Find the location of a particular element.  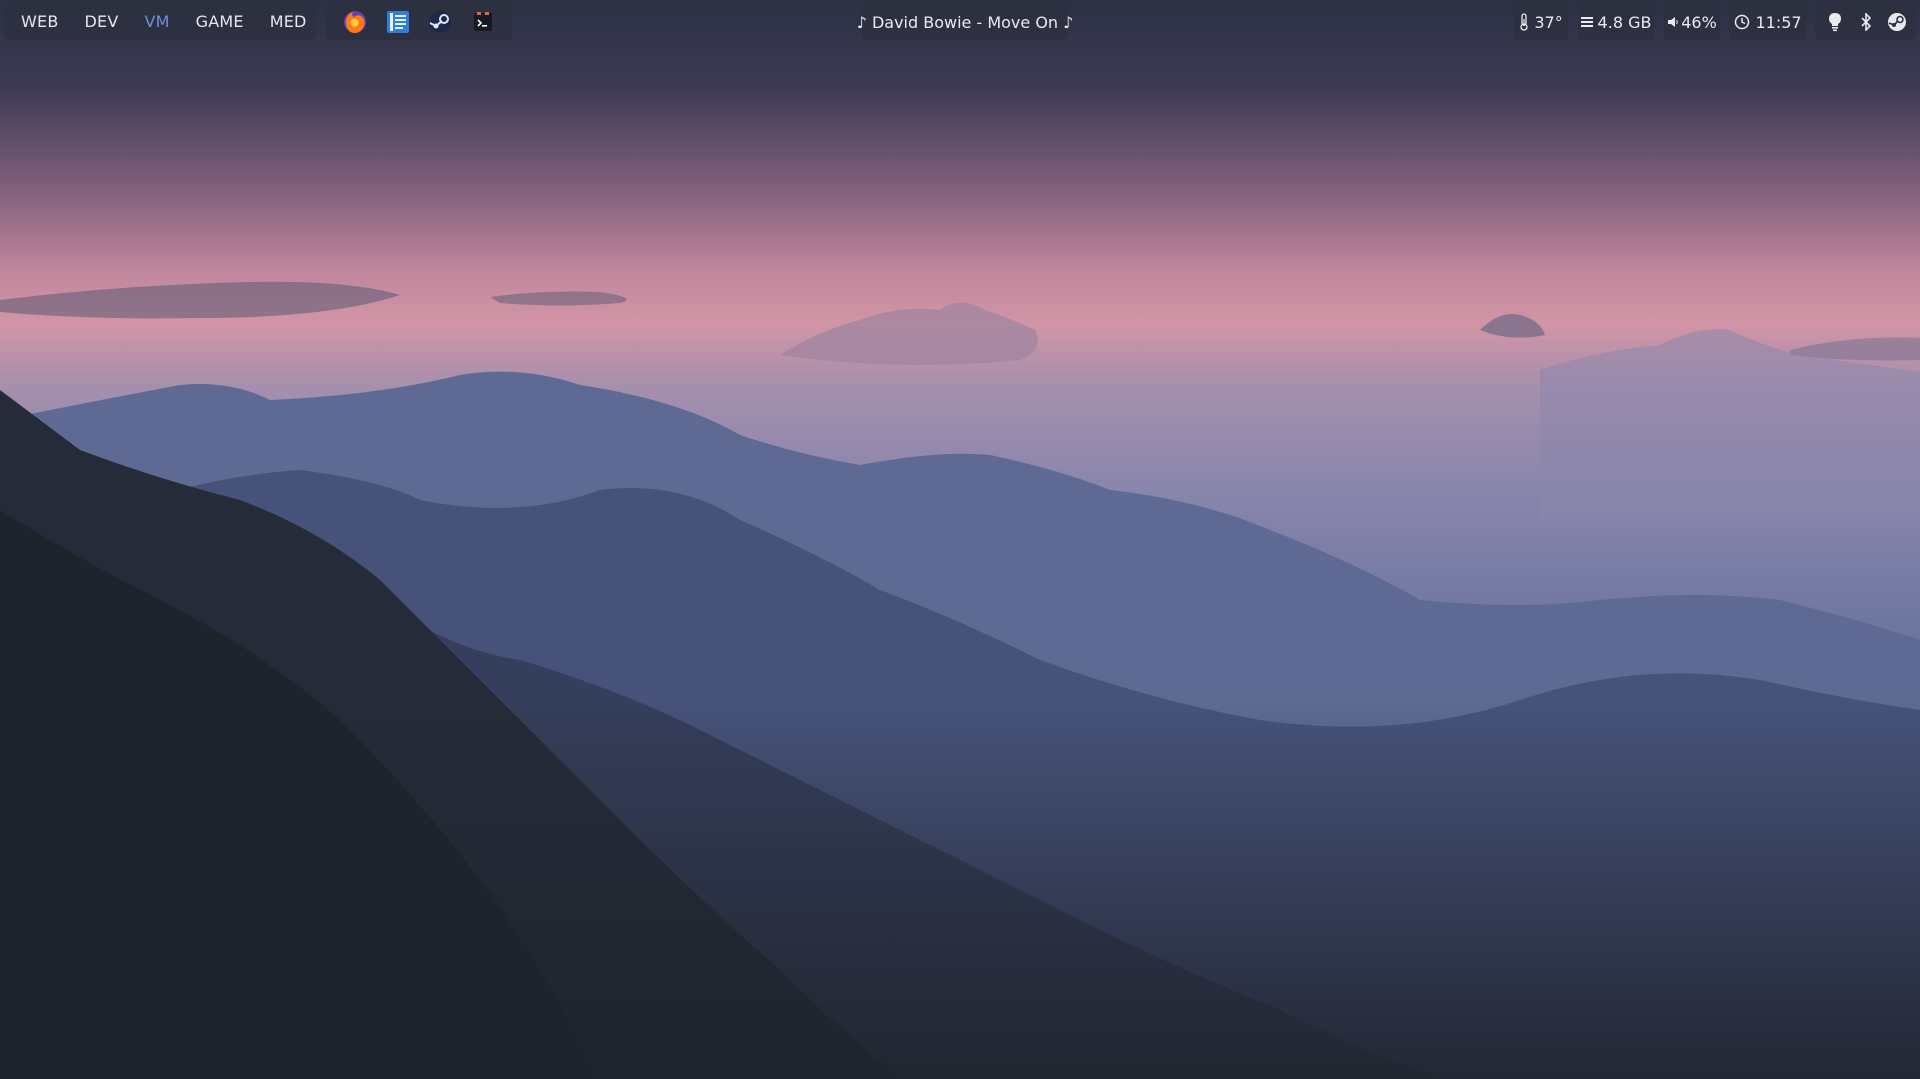

workspace-game: GAME is located at coordinates (220, 22).